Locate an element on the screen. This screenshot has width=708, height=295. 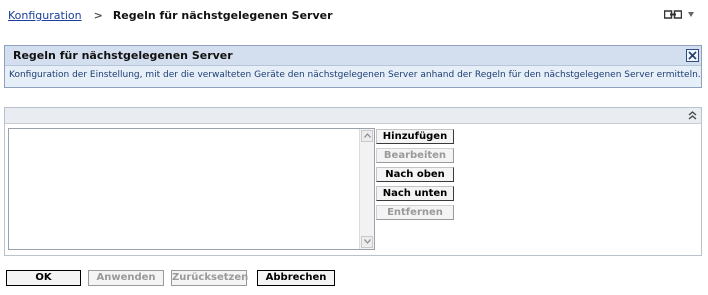
ok-button: OK is located at coordinates (43, 278).